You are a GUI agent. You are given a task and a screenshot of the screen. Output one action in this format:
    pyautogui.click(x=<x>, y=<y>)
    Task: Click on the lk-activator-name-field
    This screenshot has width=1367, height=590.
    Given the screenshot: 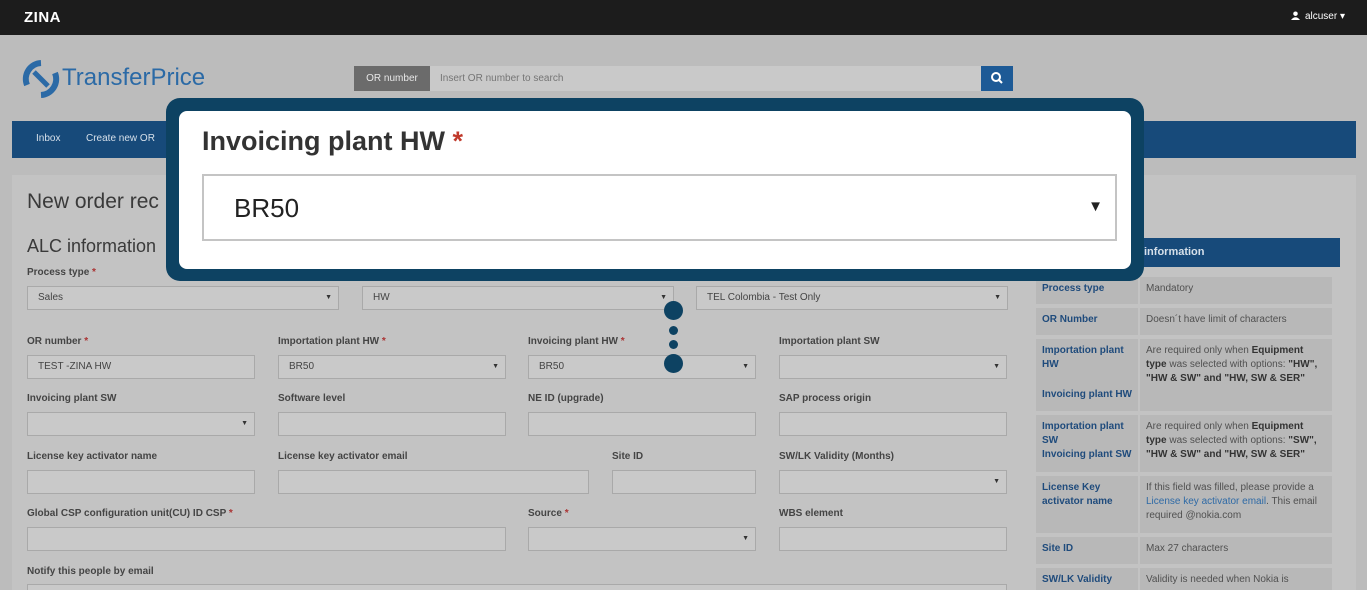 What is the action you would take?
    pyautogui.click(x=141, y=482)
    